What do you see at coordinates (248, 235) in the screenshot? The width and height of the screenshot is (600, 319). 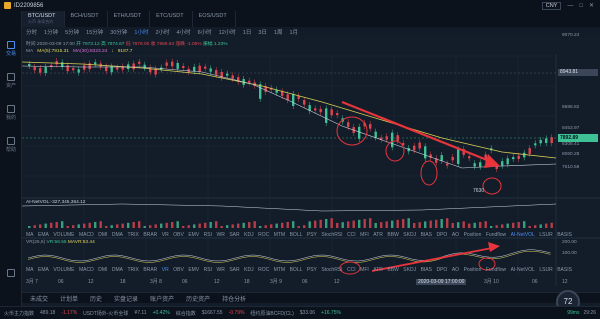 I see `indicator-tab-14: KDJ` at bounding box center [248, 235].